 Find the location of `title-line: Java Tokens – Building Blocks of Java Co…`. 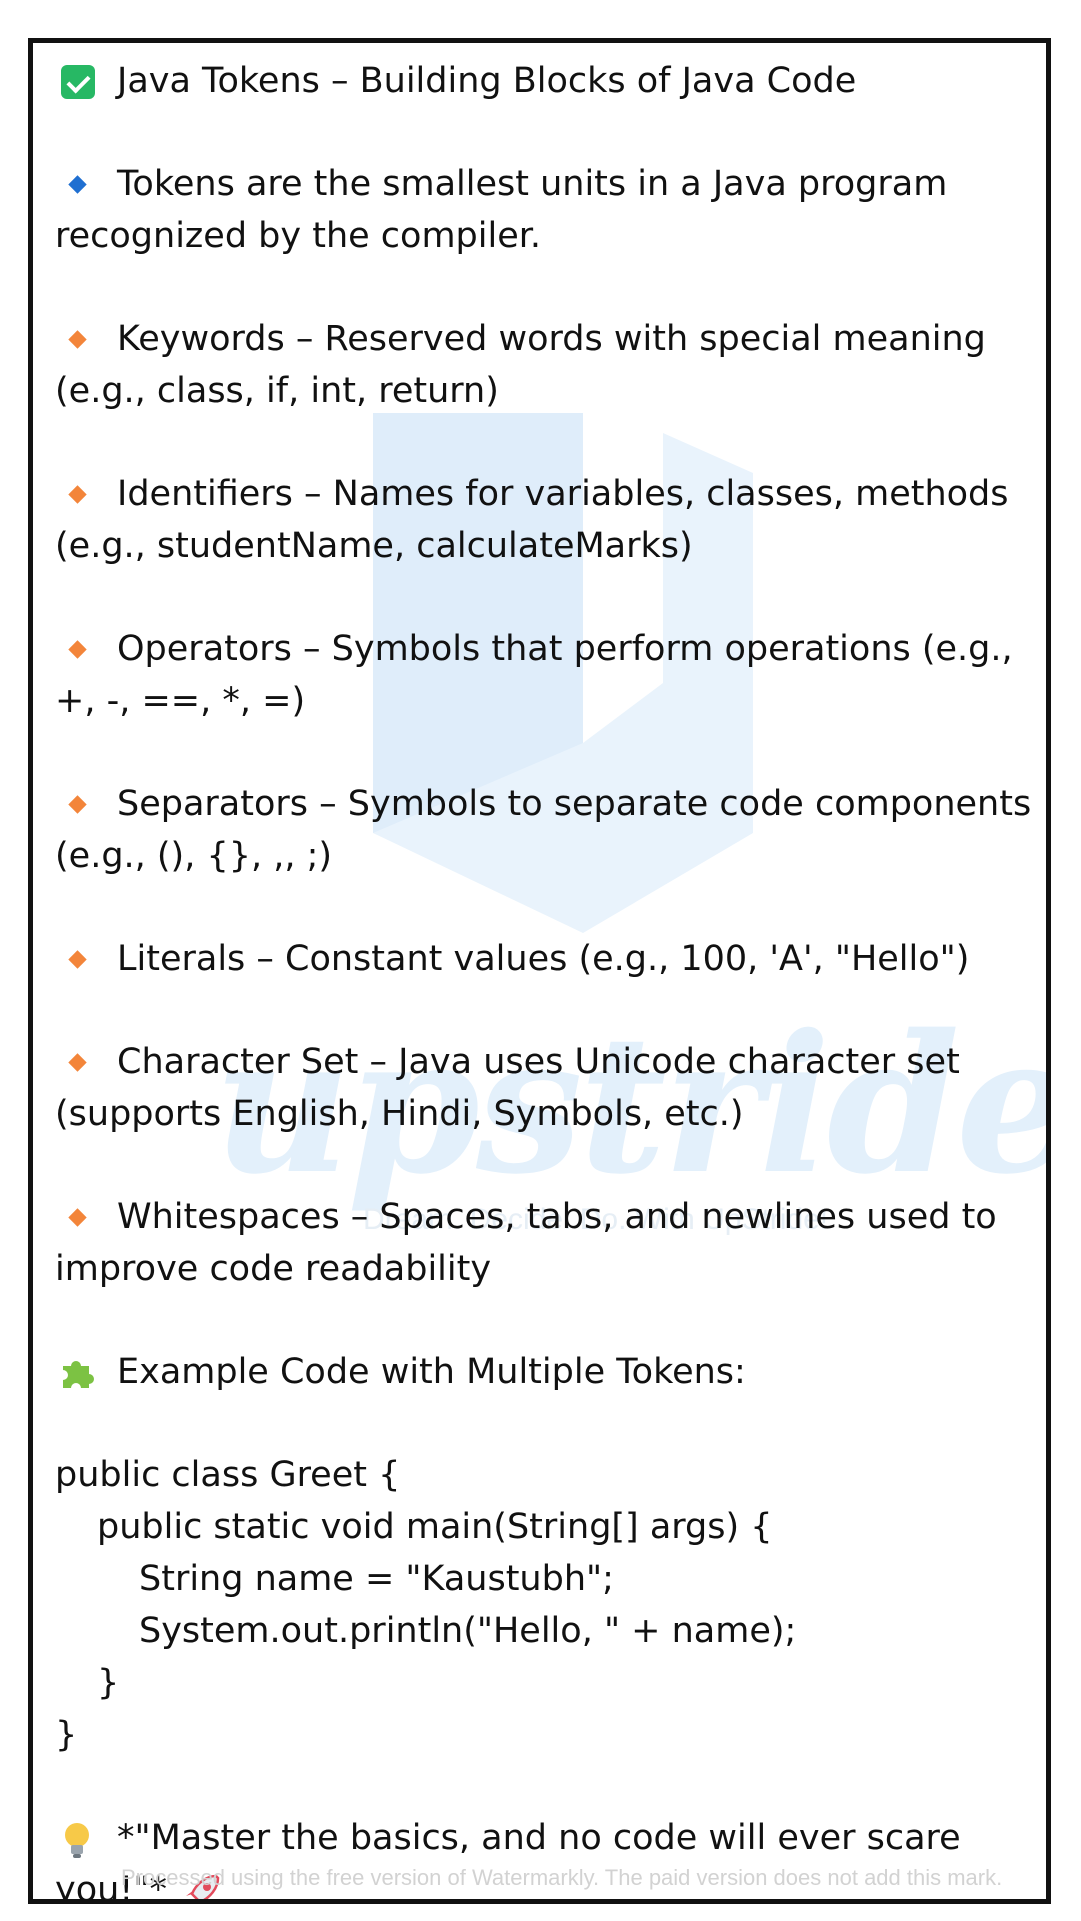

title-line: Java Tokens – Building Blocks of Java Co… is located at coordinates (541, 81).